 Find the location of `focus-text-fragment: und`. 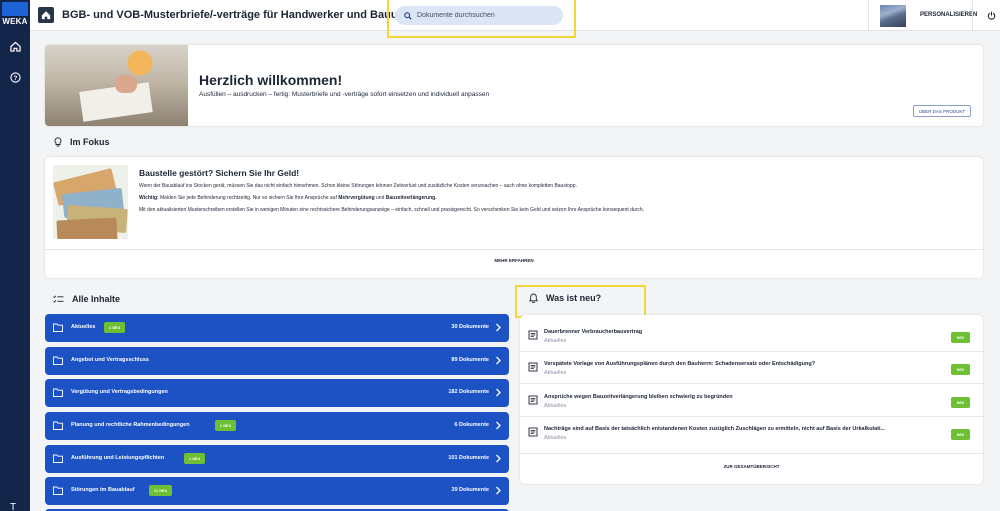

focus-text-fragment: und is located at coordinates (380, 198).